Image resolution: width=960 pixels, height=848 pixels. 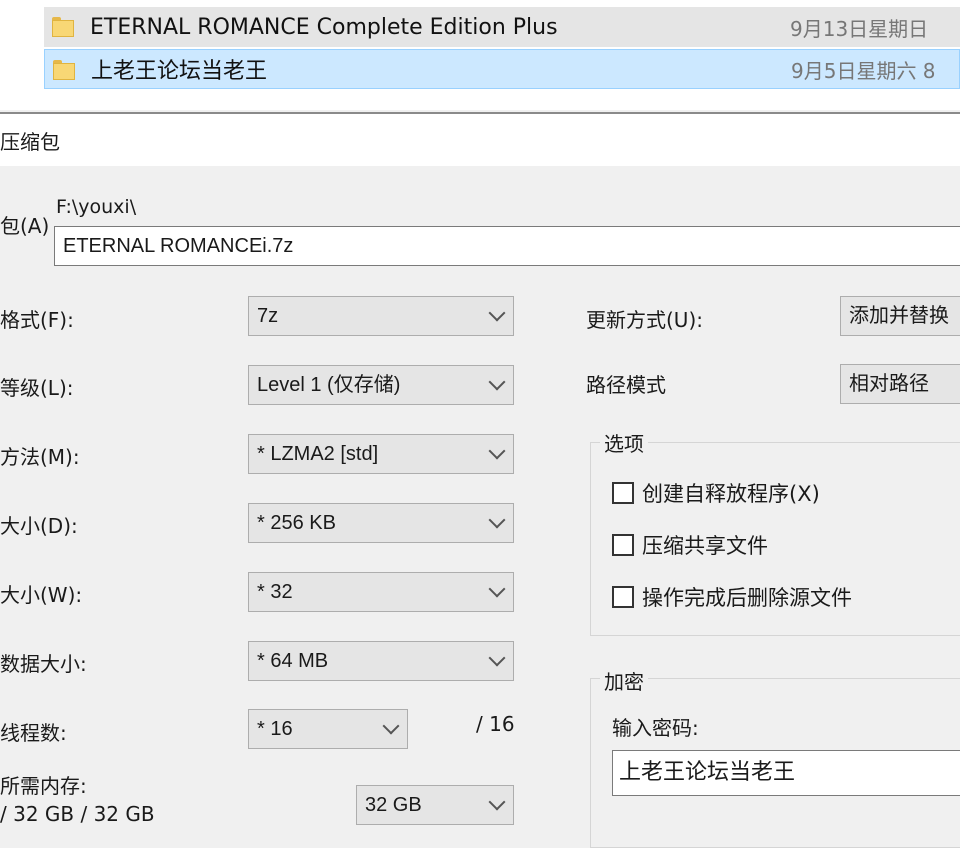 What do you see at coordinates (495, 724) in the screenshot?
I see `threads-max: / 16` at bounding box center [495, 724].